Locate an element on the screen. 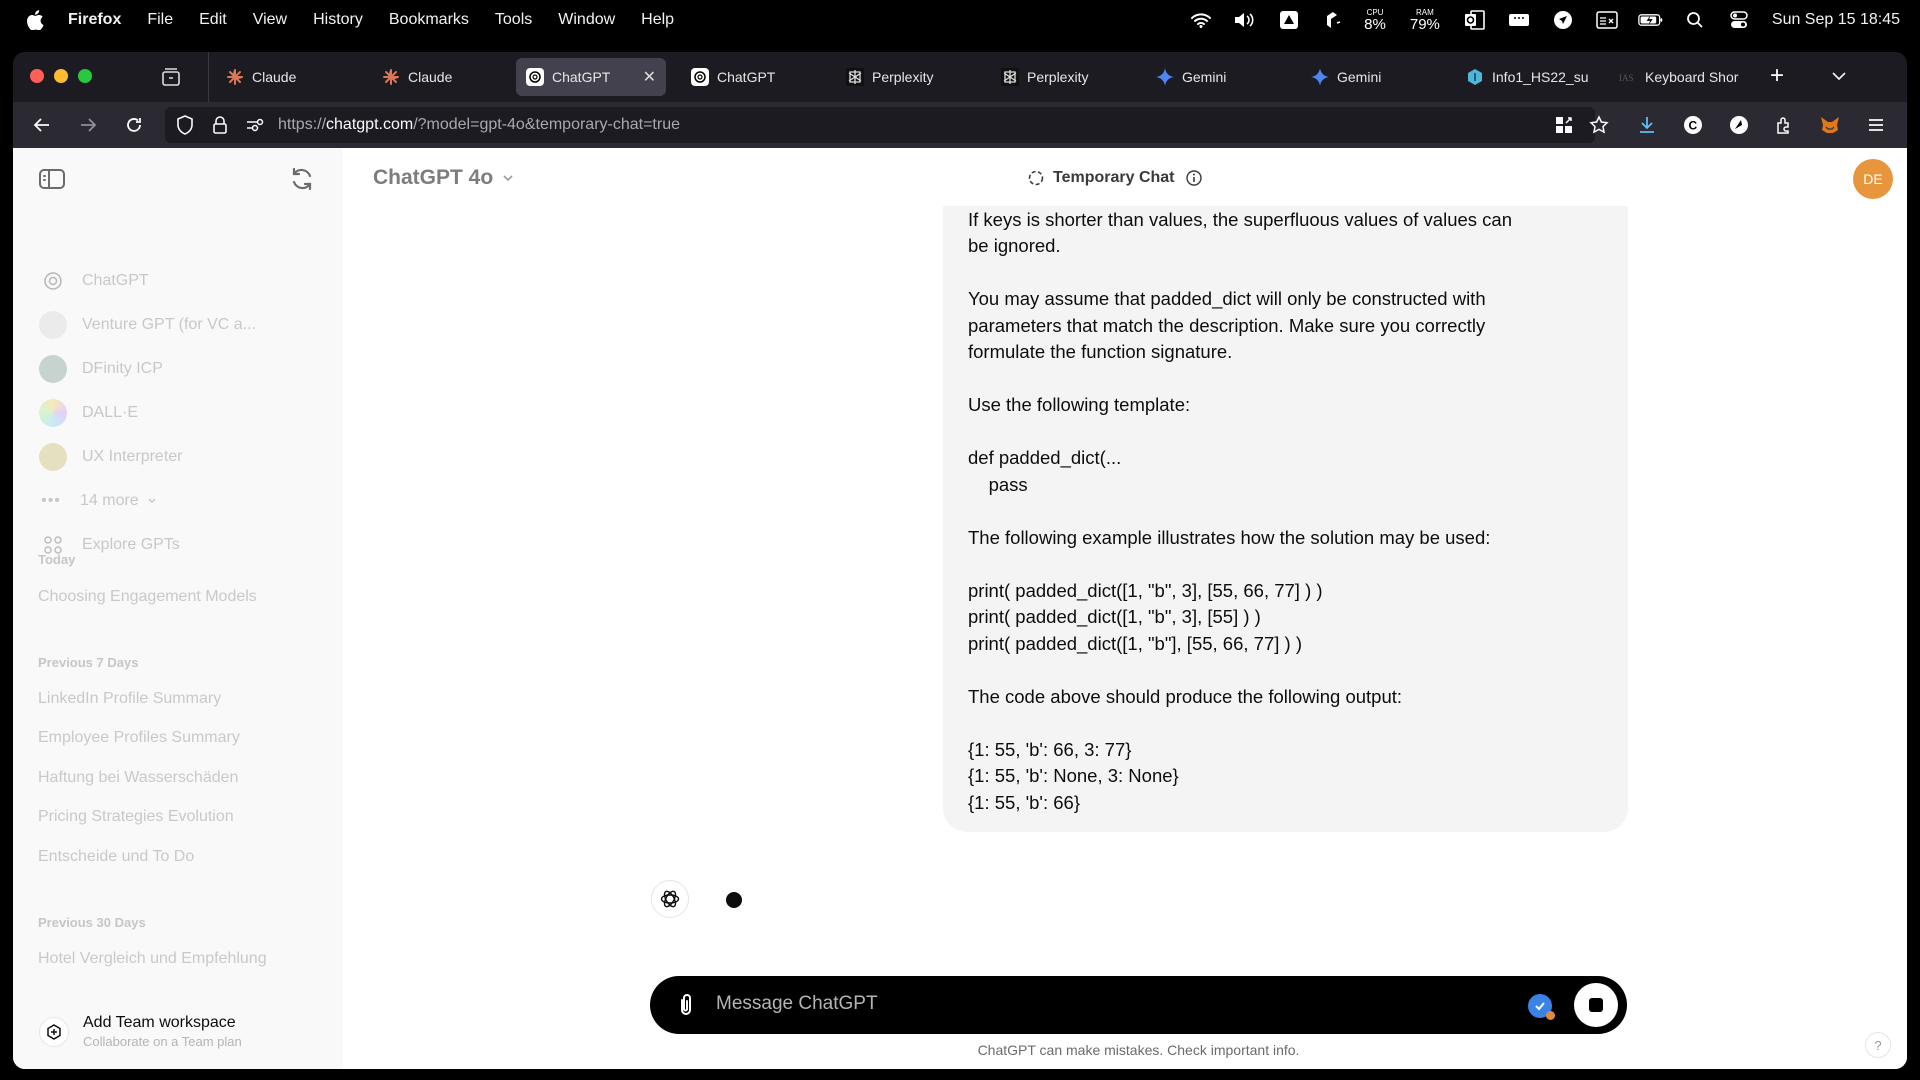 Image resolution: width=1920 pixels, height=1080 pixels. assistant-avatar is located at coordinates (670, 899).